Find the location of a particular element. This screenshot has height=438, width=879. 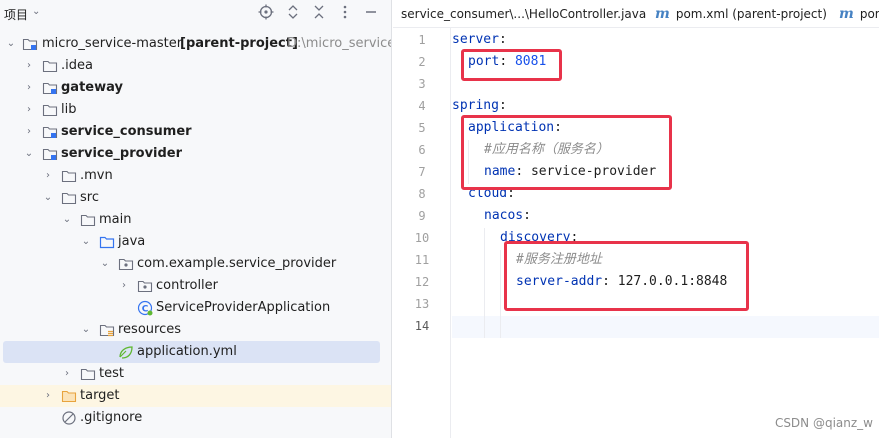

tree-item-label: main is located at coordinates (115, 219).